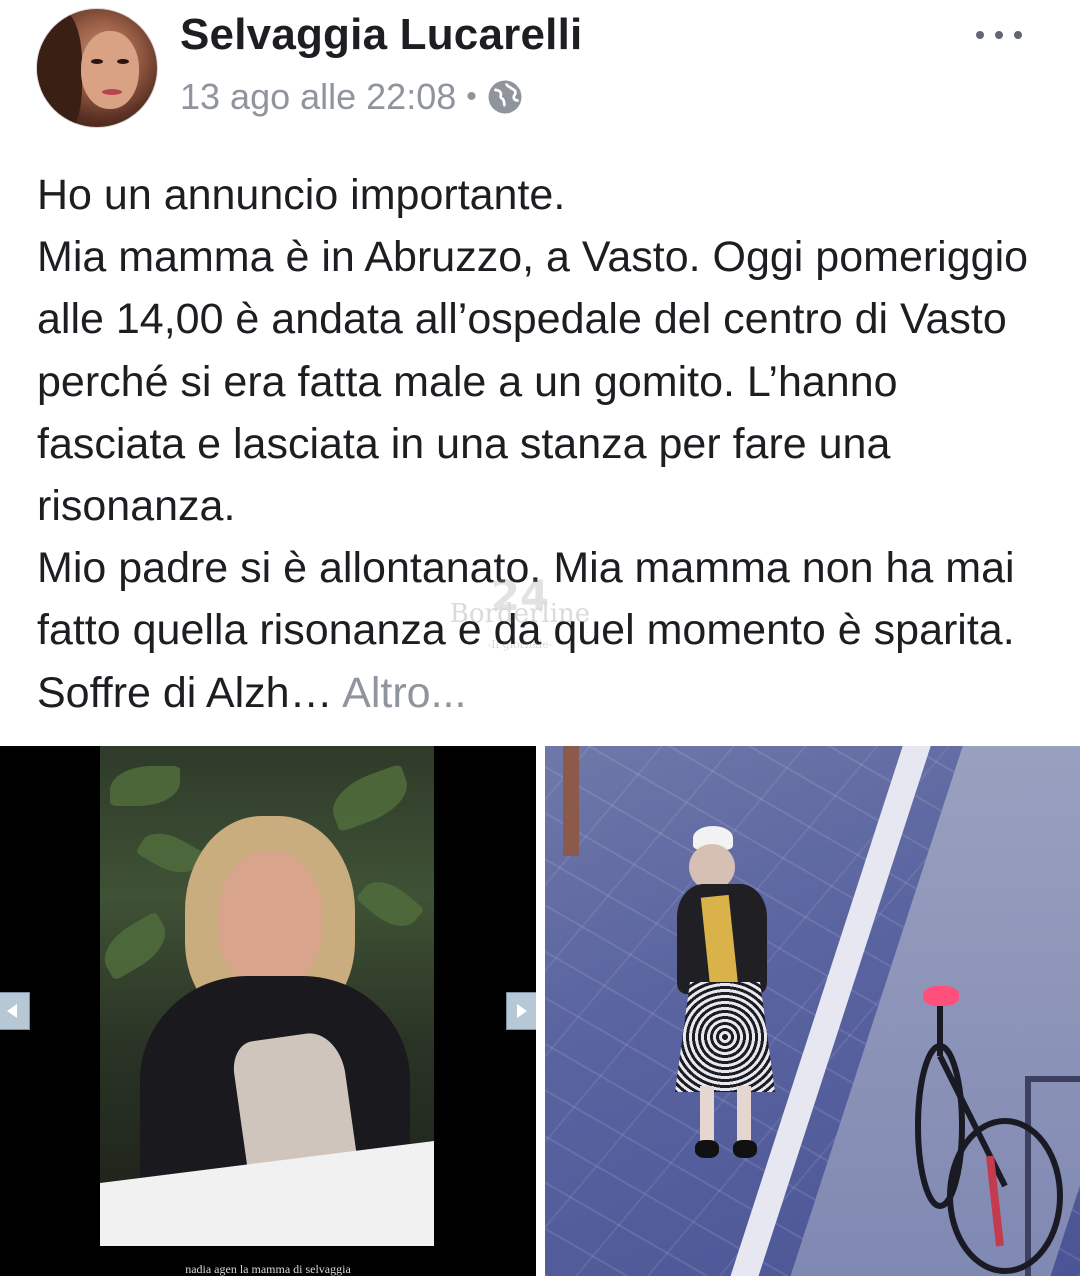 This screenshot has height=1276, width=1080. Describe the element at coordinates (505, 97) in the screenshot. I see `globe-icon` at that location.